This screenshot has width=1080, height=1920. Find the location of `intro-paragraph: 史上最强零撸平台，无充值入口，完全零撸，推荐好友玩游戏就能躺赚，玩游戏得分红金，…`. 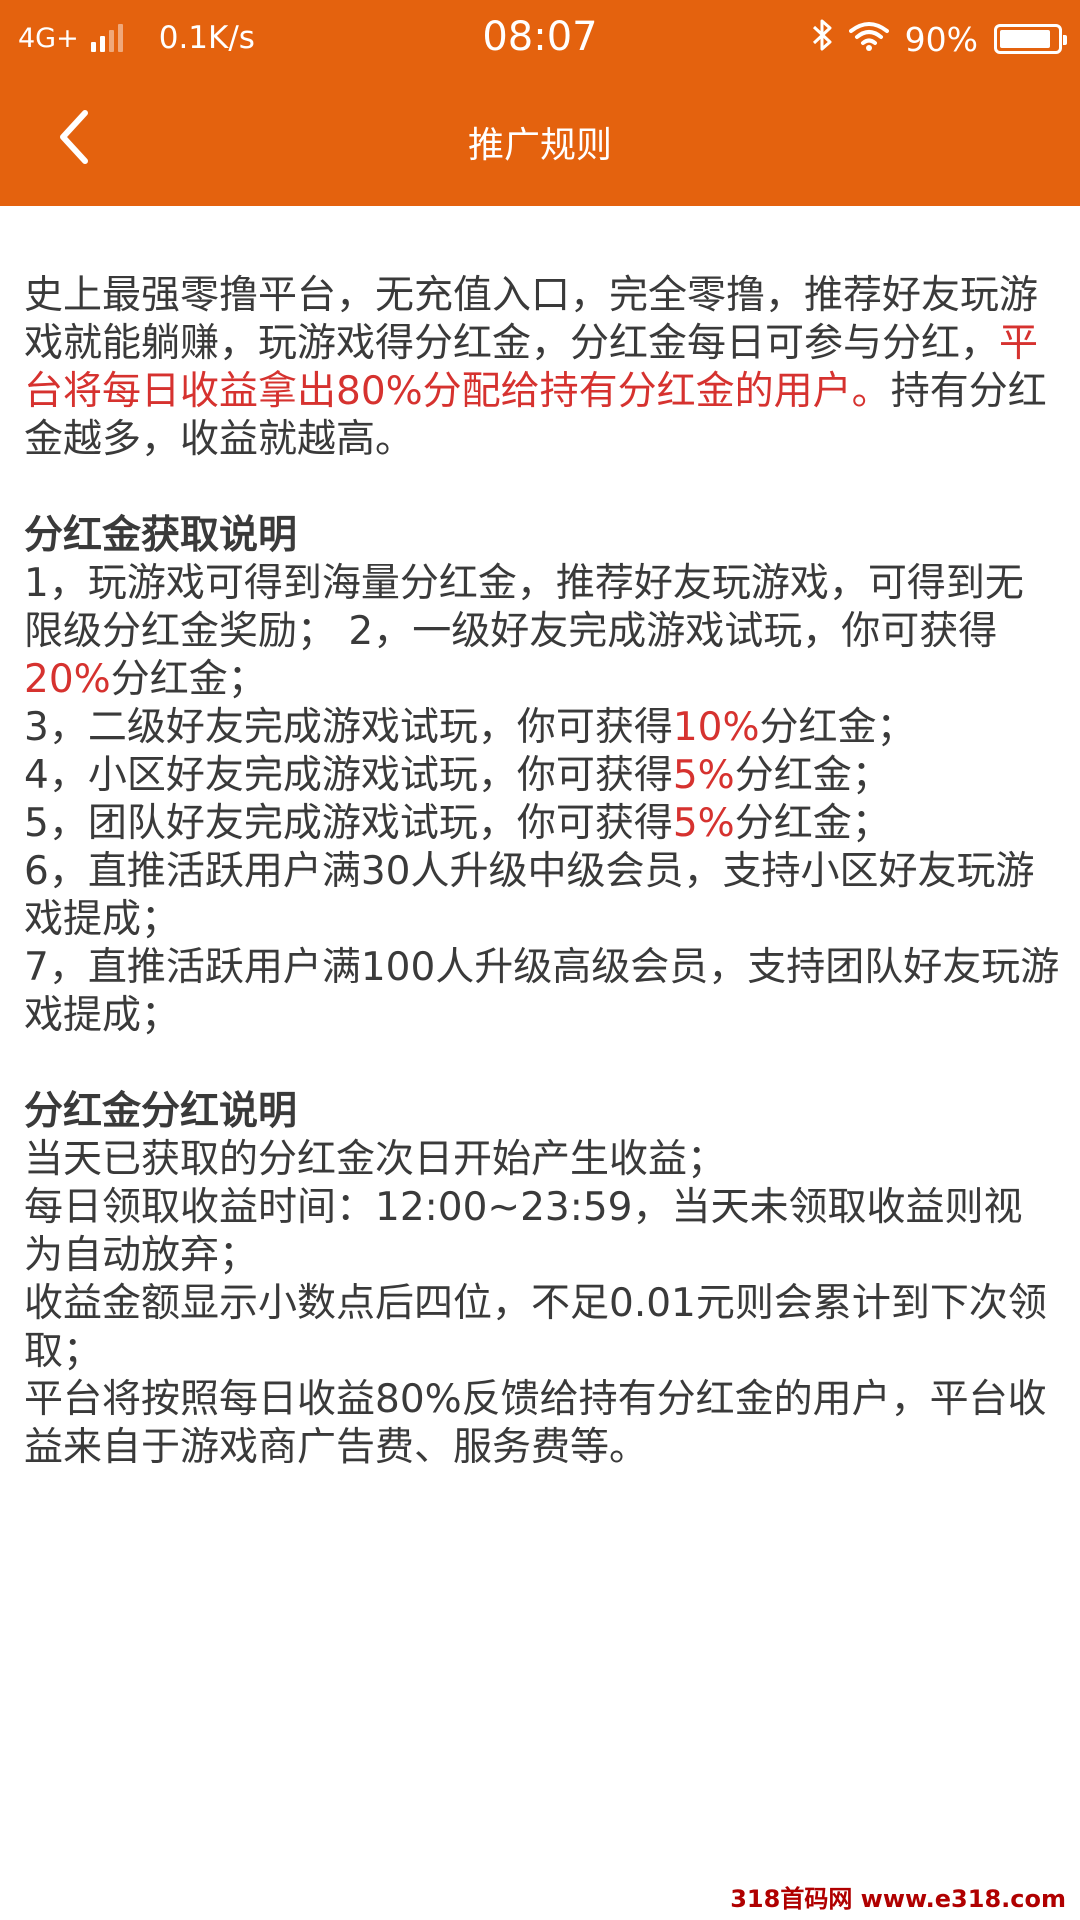

intro-paragraph: 史上最强零撸平台，无充值入口，完全零撸，推荐好友玩游戏就能躺赚，玩游戏得分红金，… is located at coordinates (542, 368).